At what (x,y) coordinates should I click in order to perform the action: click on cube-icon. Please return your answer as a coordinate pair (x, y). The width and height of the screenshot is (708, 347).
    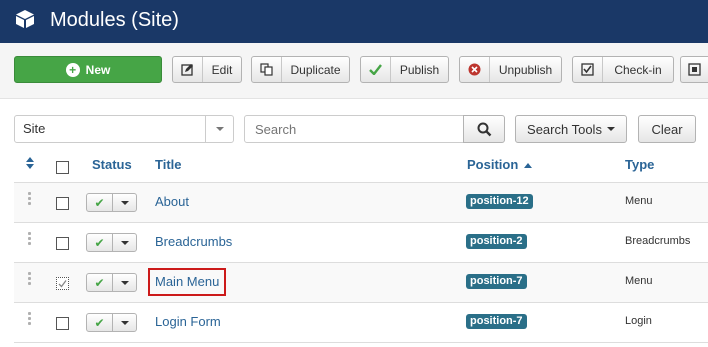
    Looking at the image, I should click on (25, 19).